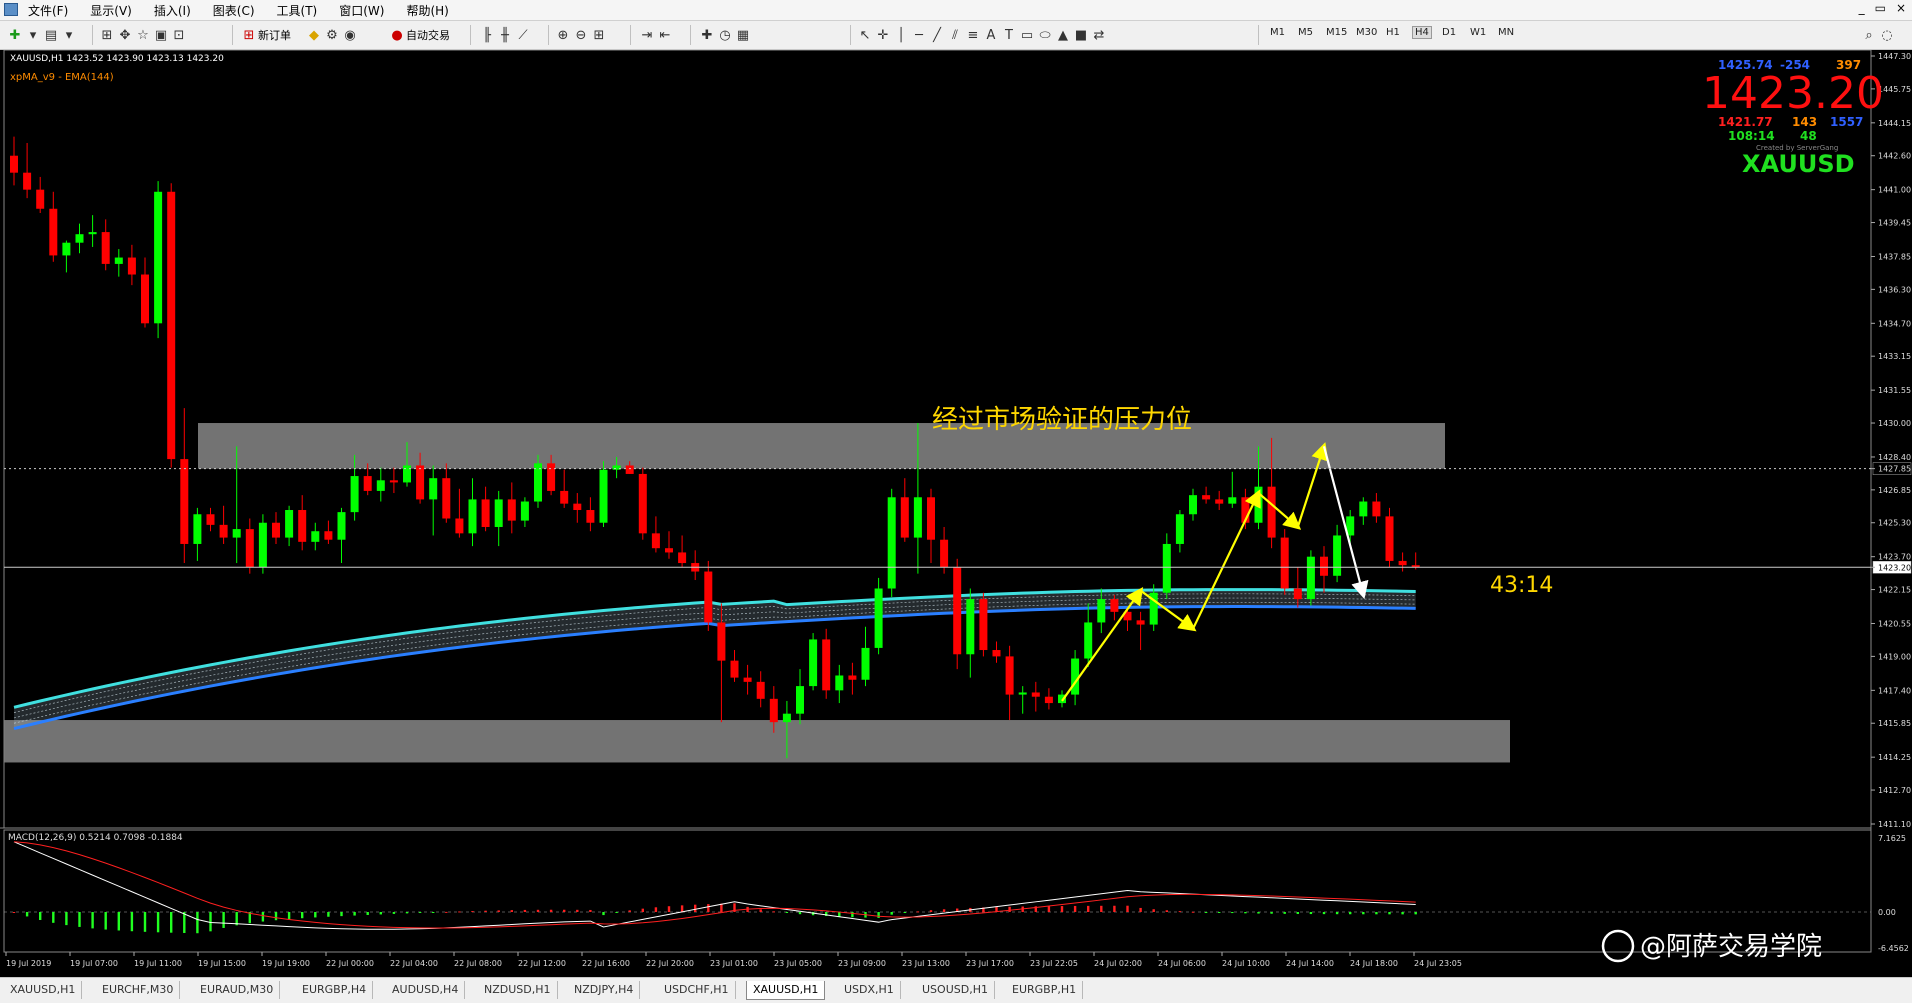 Image resolution: width=1912 pixels, height=1003 pixels. What do you see at coordinates (361, 10) in the screenshot?
I see `menu-window: 窗口(W)` at bounding box center [361, 10].